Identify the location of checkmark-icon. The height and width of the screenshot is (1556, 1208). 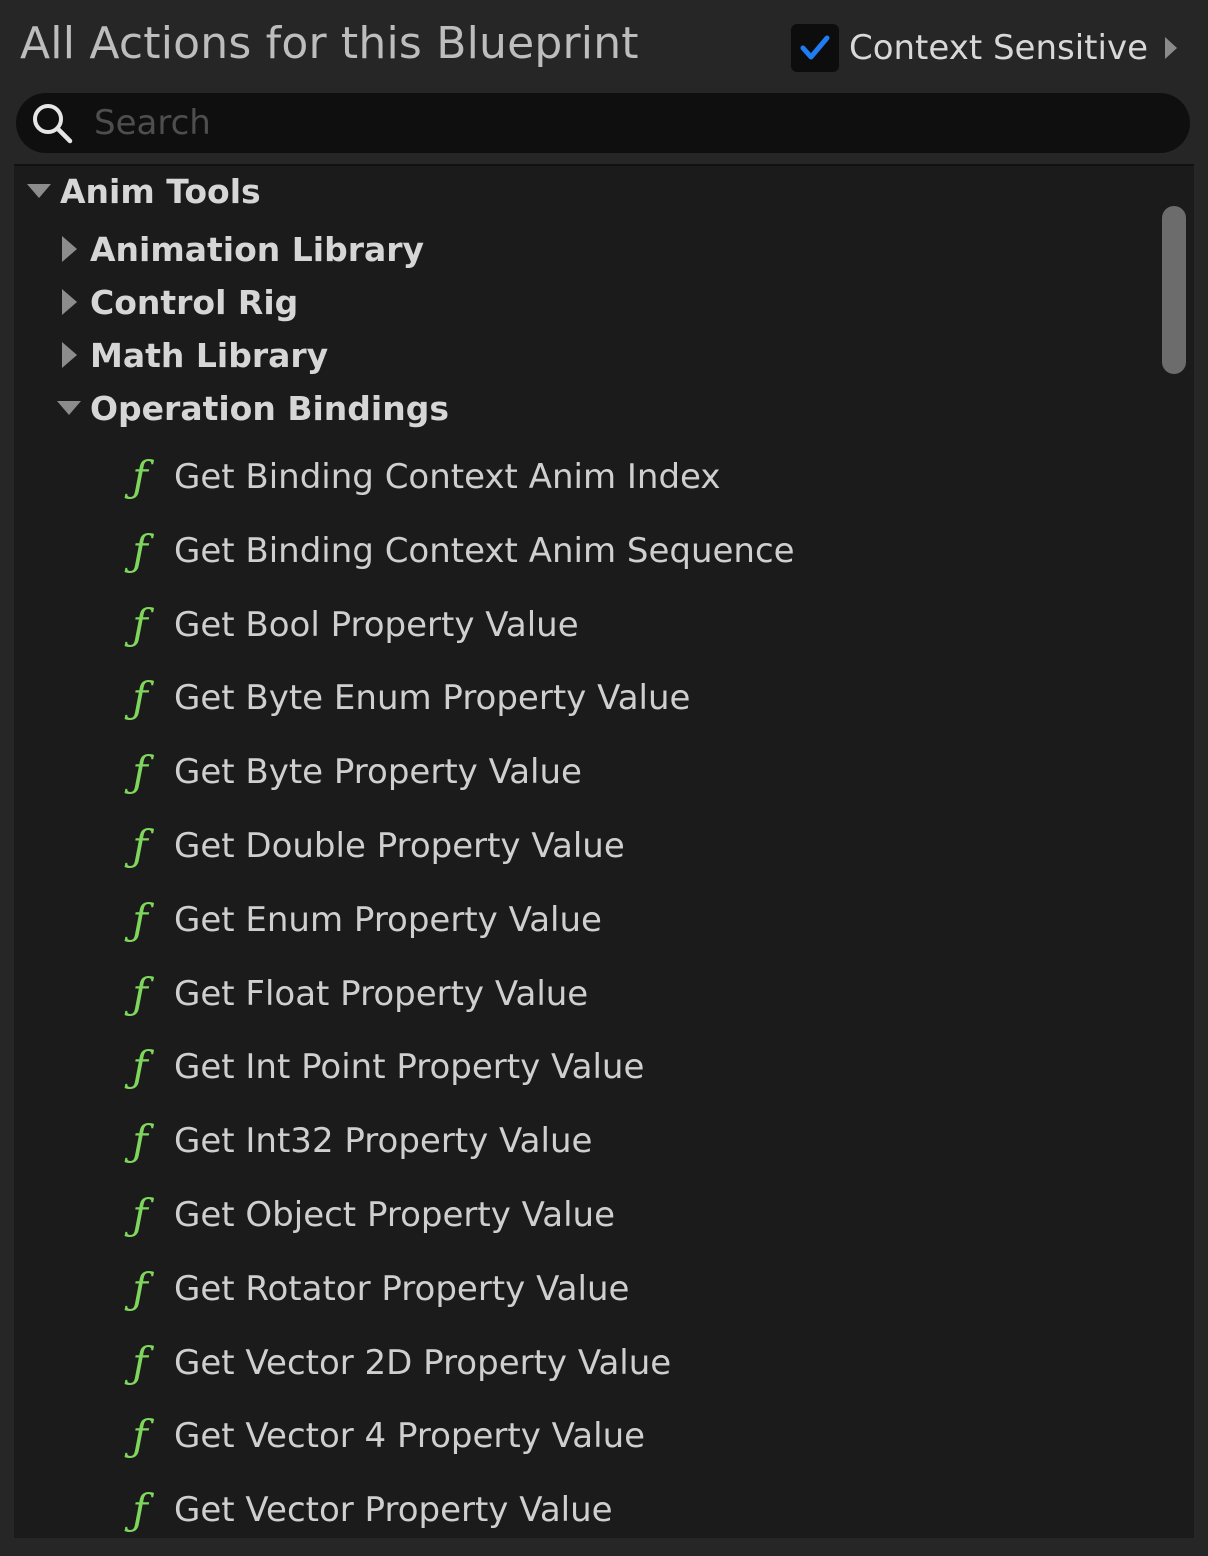
(815, 47).